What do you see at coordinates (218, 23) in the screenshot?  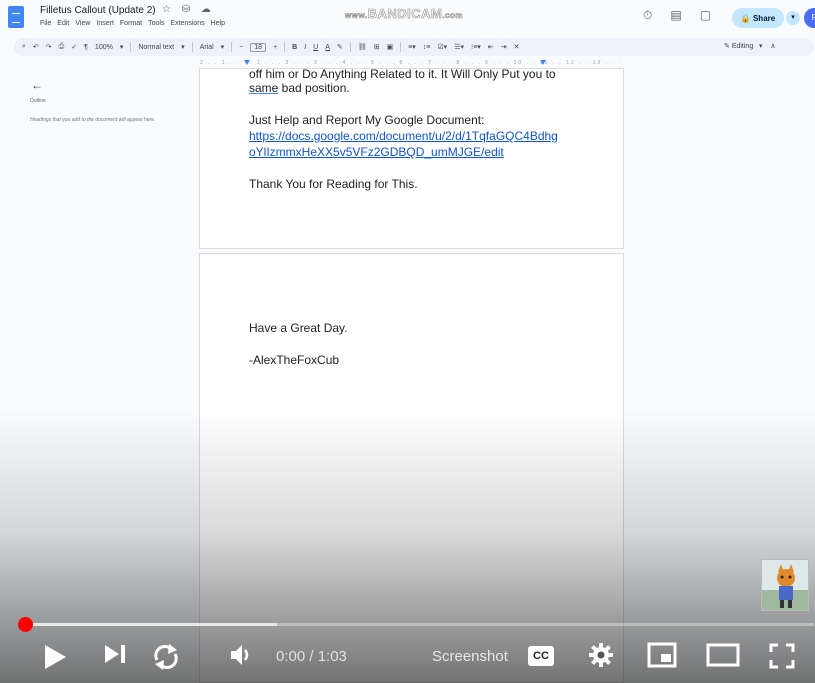 I see `menu-help: Help` at bounding box center [218, 23].